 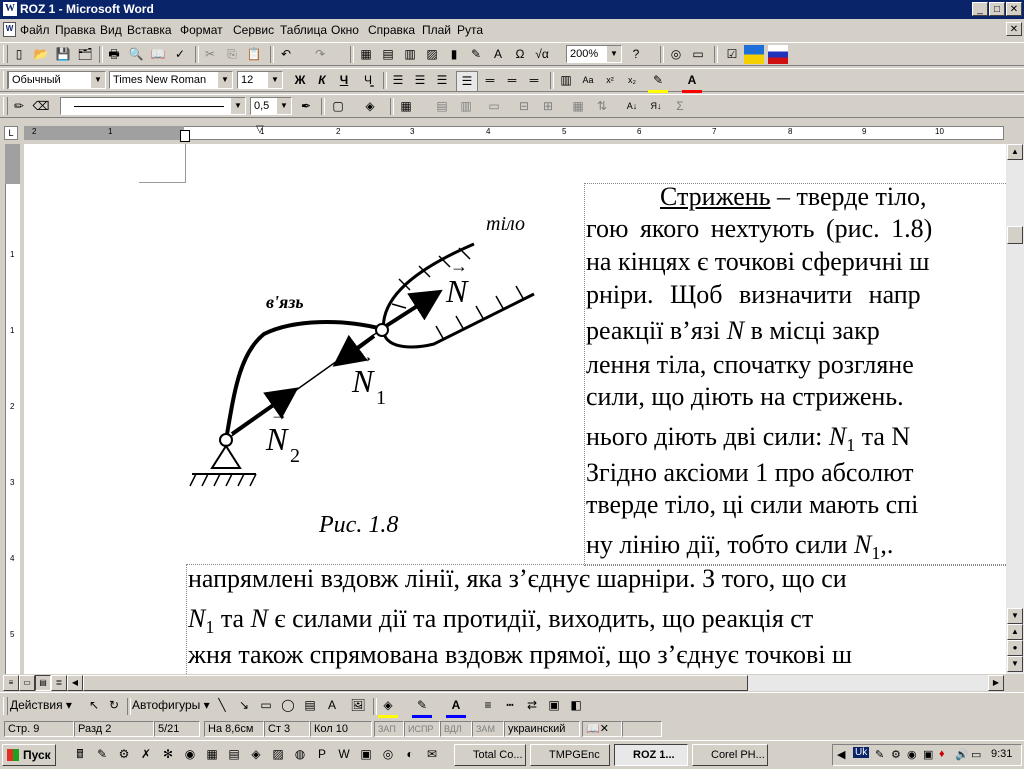 I want to click on taskbar-button-tmpgenc: TMPGEnc, so click(x=570, y=755).